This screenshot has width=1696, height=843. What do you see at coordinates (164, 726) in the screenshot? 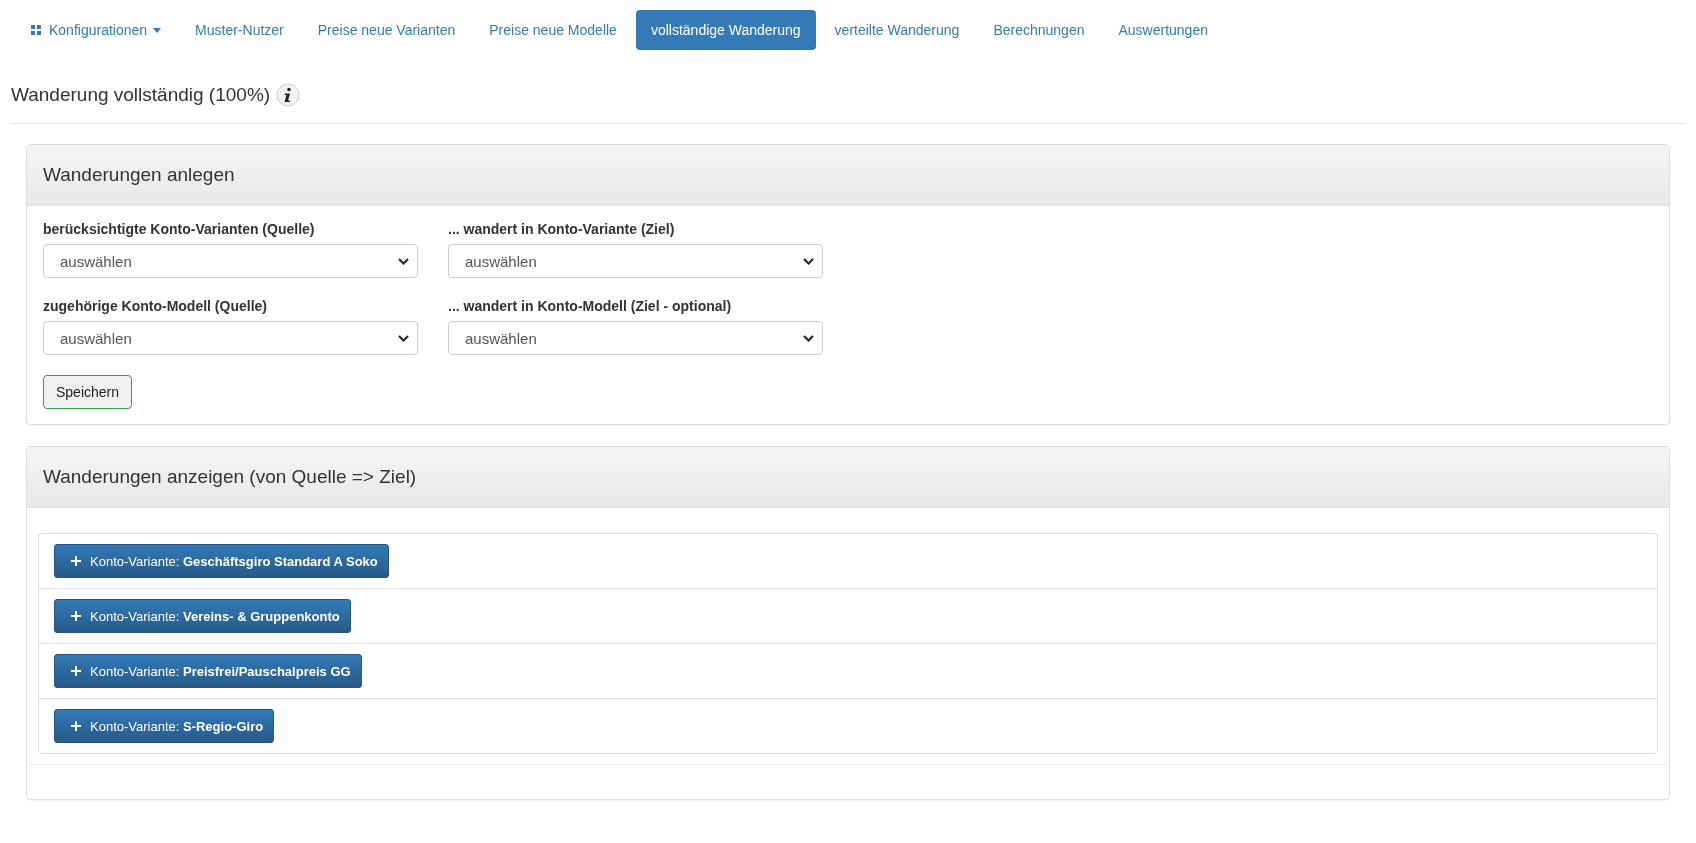
I see `expand-button: Konto-Variante: S-Regio-Giro` at bounding box center [164, 726].